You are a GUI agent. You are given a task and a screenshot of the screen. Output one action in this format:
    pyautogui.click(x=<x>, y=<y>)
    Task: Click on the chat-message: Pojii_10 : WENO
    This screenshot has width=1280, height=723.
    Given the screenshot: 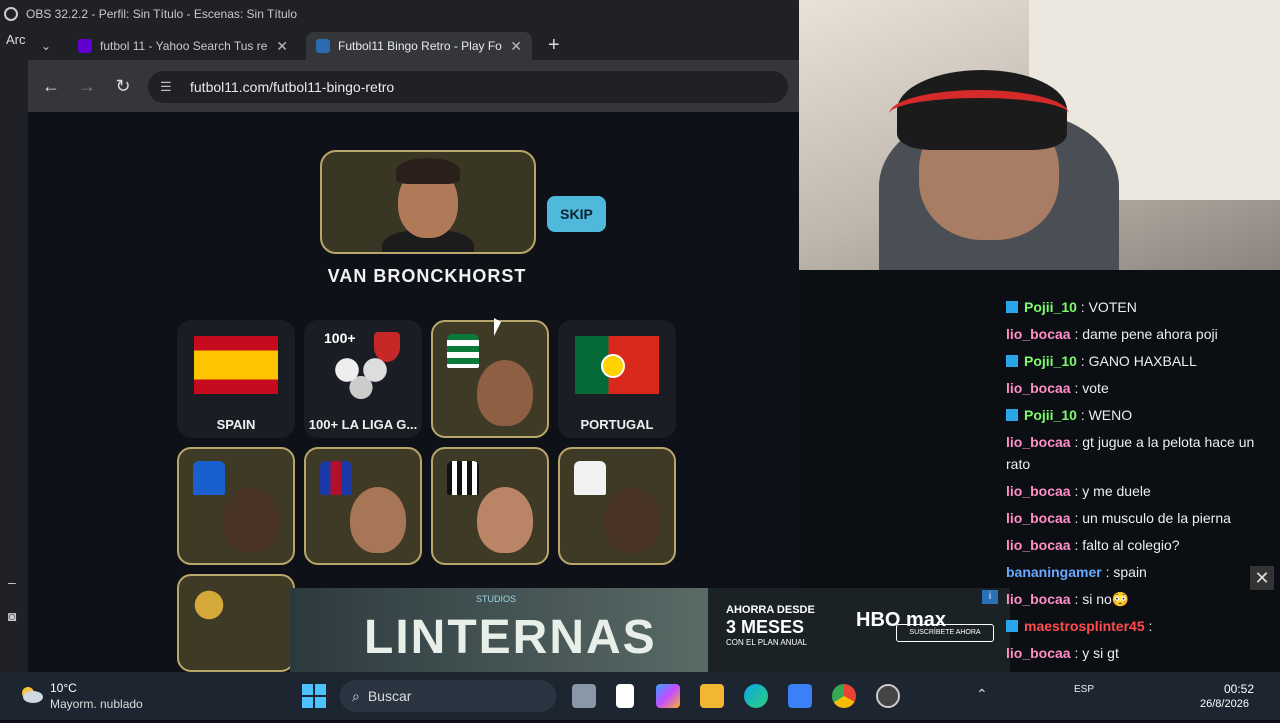 What is the action you would take?
    pyautogui.click(x=1141, y=417)
    